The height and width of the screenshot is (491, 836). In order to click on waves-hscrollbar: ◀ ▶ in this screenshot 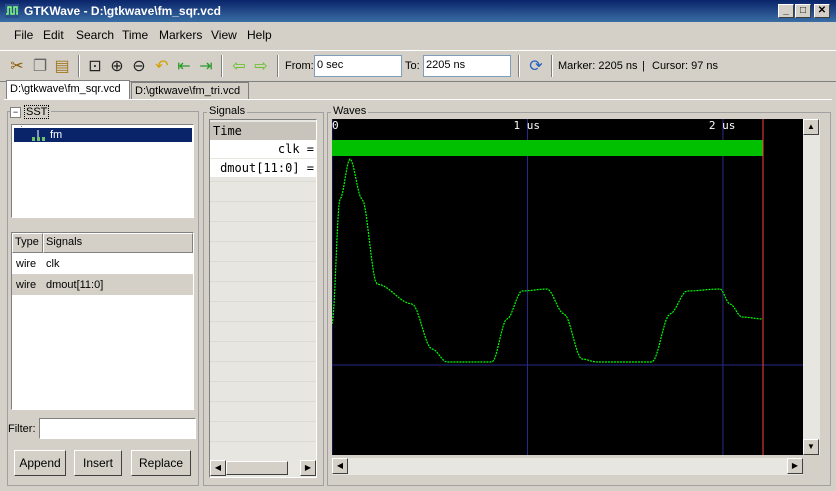, I will do `click(567, 466)`.